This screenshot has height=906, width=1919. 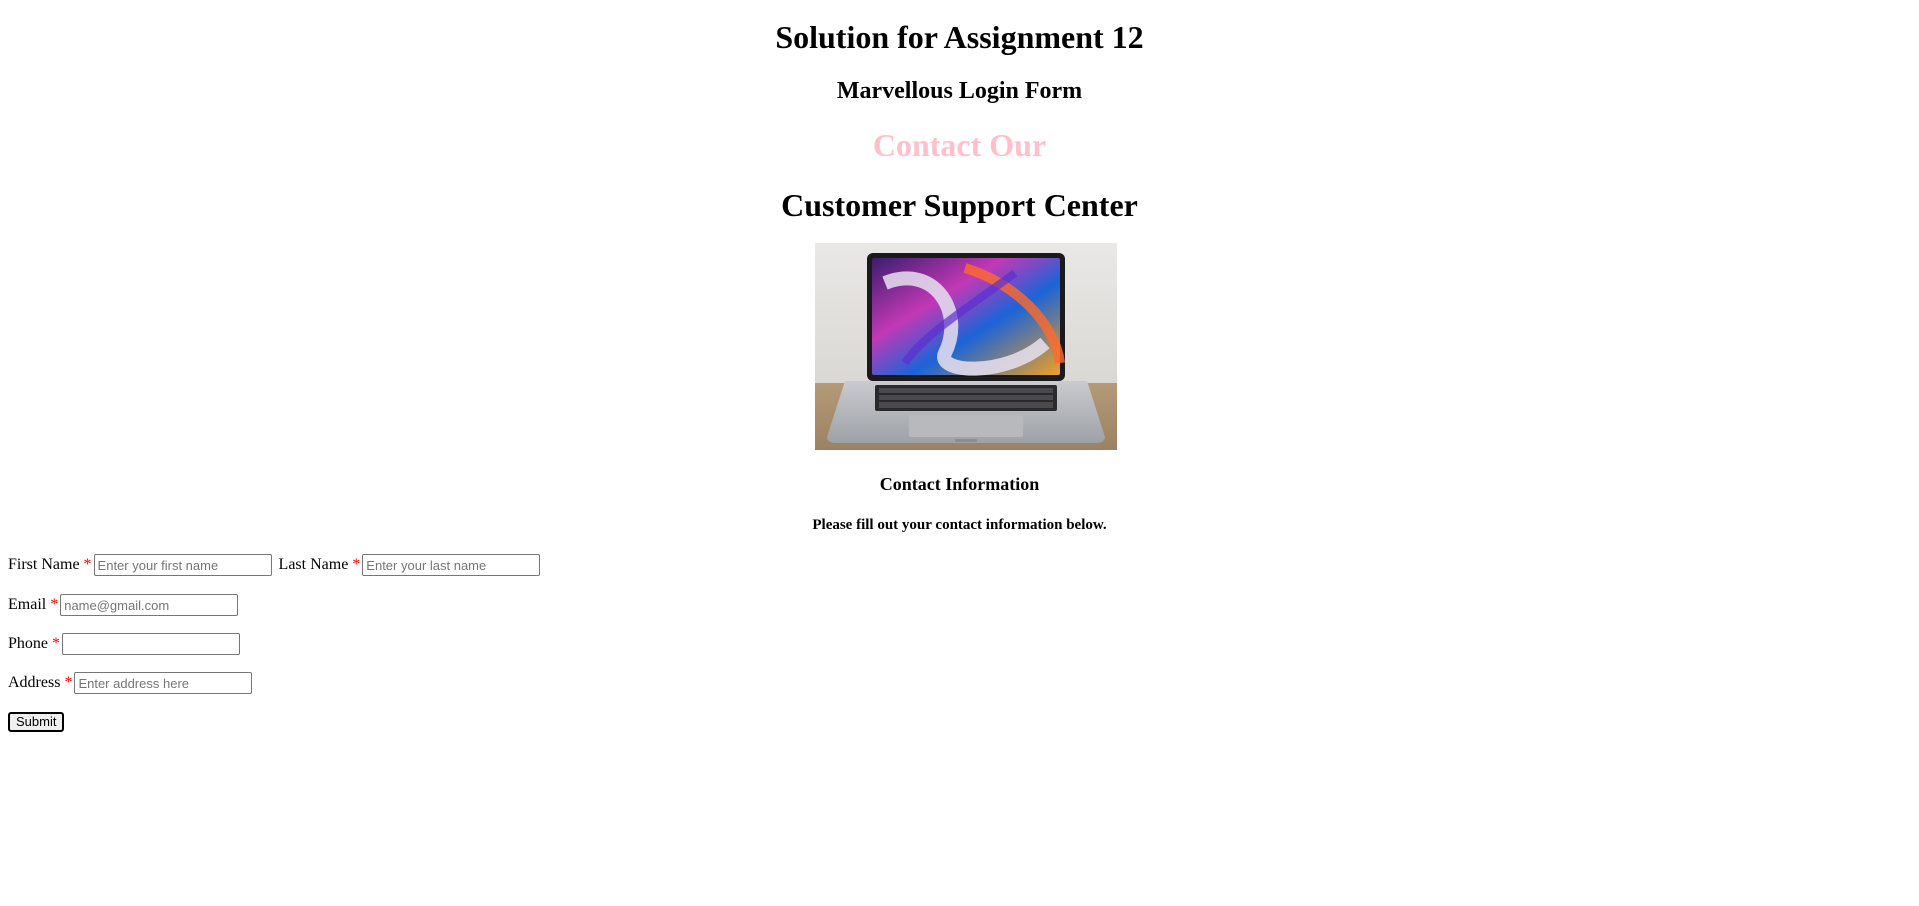 I want to click on last-name-input, so click(x=451, y=565).